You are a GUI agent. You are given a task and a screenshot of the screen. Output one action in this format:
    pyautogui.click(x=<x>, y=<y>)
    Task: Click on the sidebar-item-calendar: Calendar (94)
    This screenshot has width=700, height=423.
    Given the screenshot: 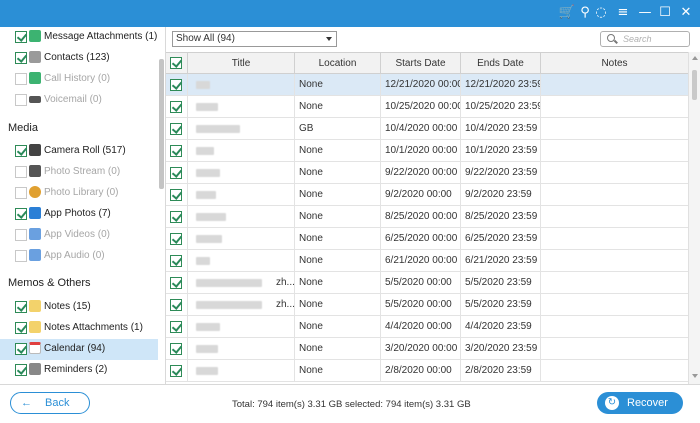 What is the action you would take?
    pyautogui.click(x=79, y=349)
    